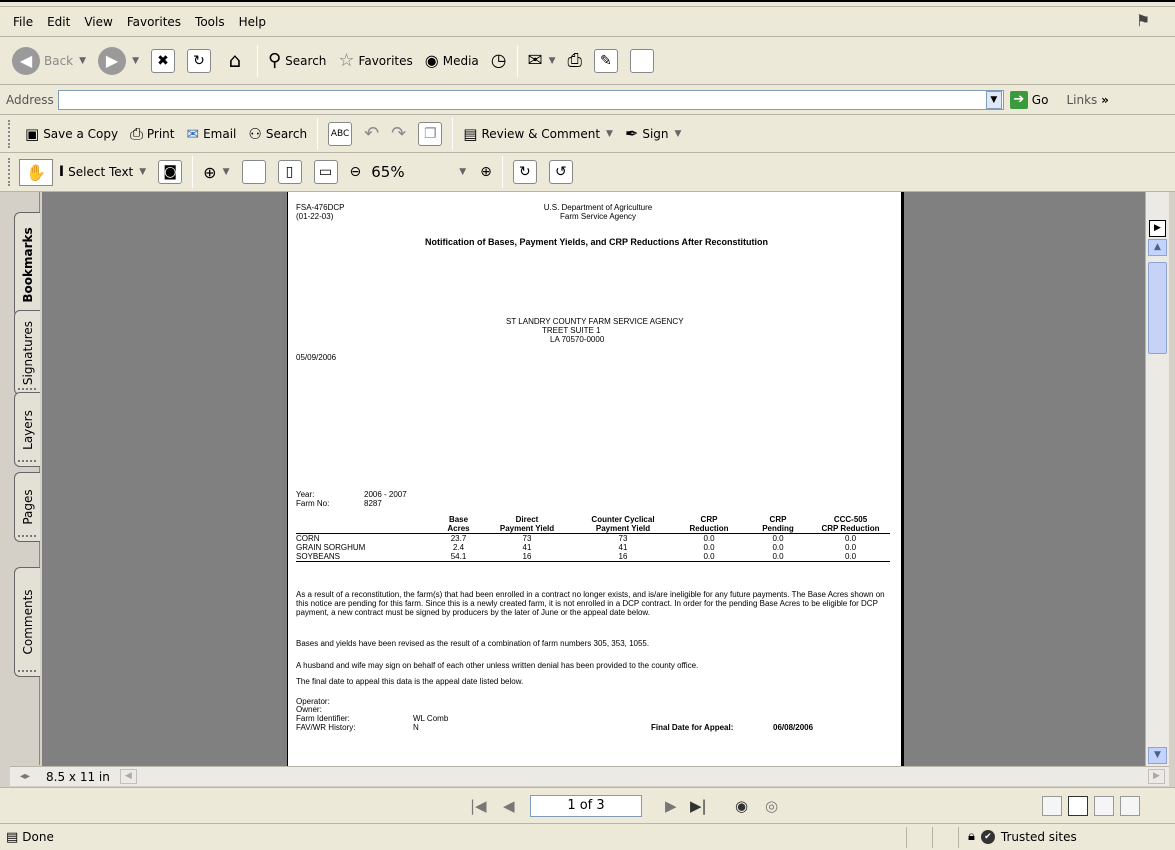 The width and height of the screenshot is (1175, 850). What do you see at coordinates (23, 22) in the screenshot?
I see `menu-file: File` at bounding box center [23, 22].